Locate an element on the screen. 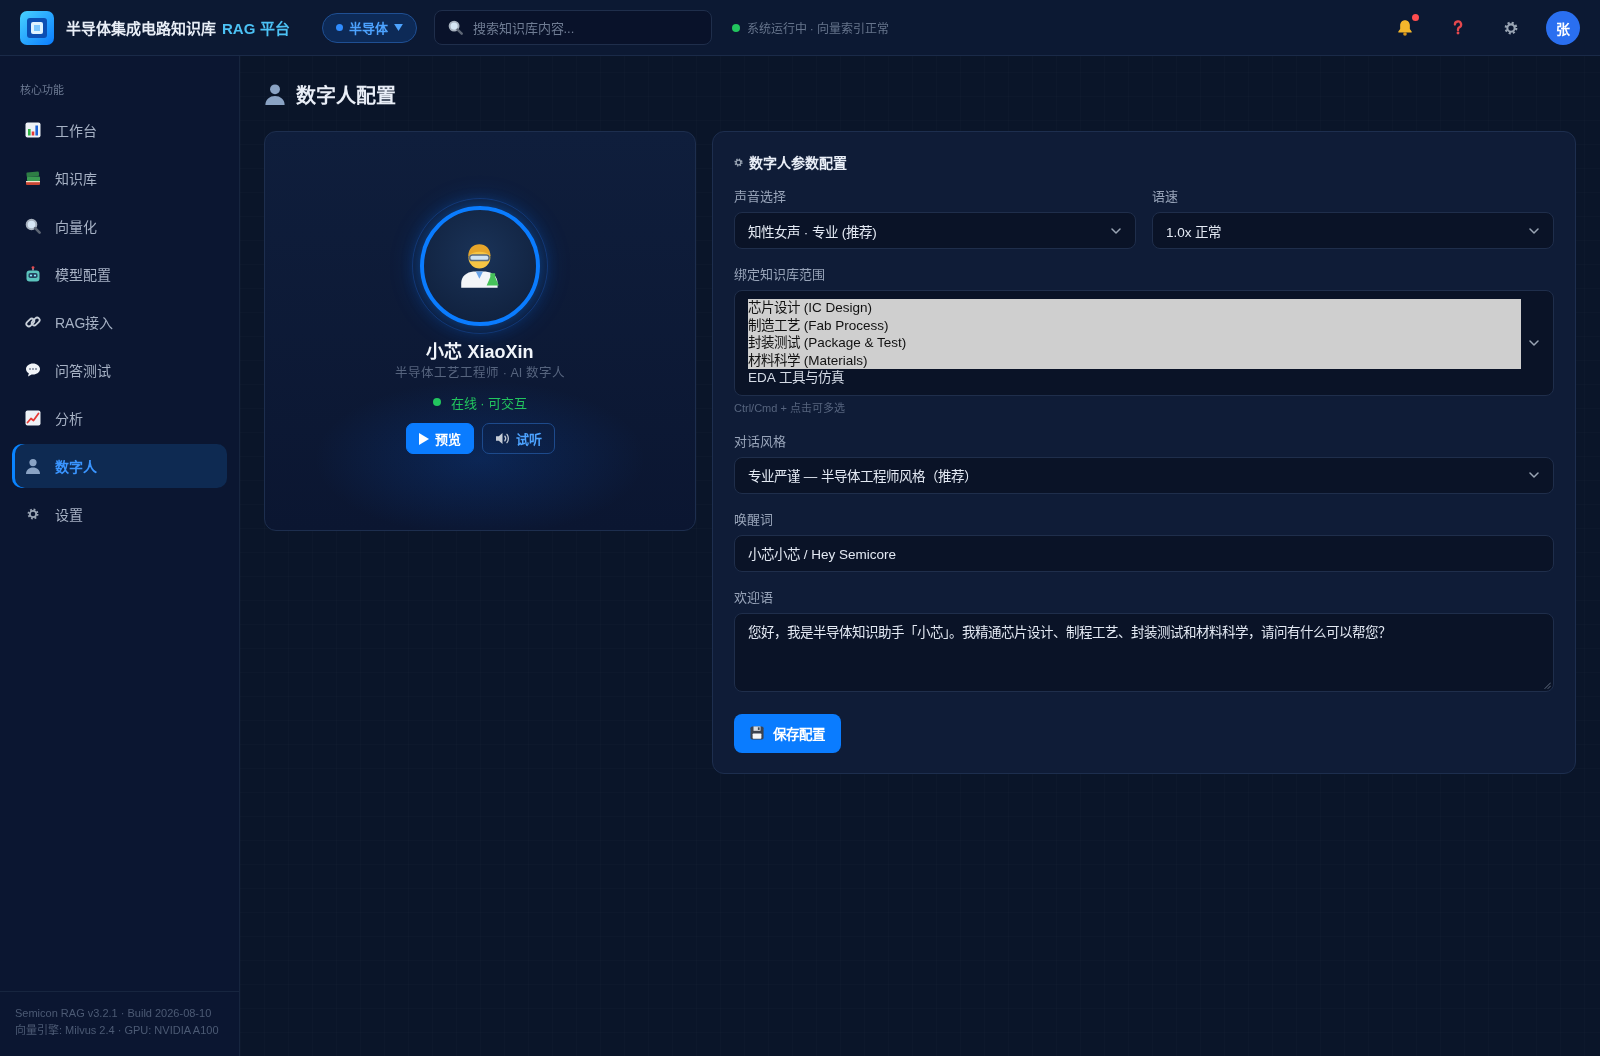  field-label: 对话风格 is located at coordinates (760, 441).